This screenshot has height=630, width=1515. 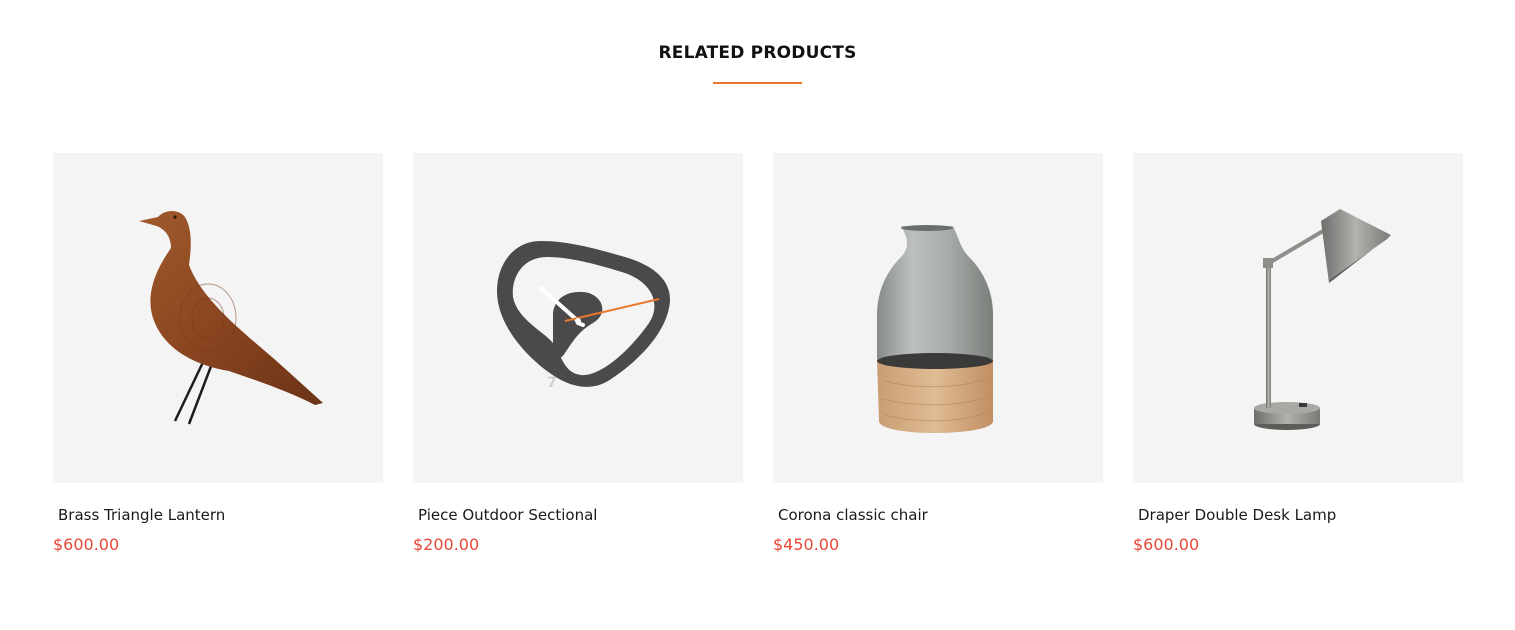 I want to click on product-image-lamp, so click(x=1298, y=318).